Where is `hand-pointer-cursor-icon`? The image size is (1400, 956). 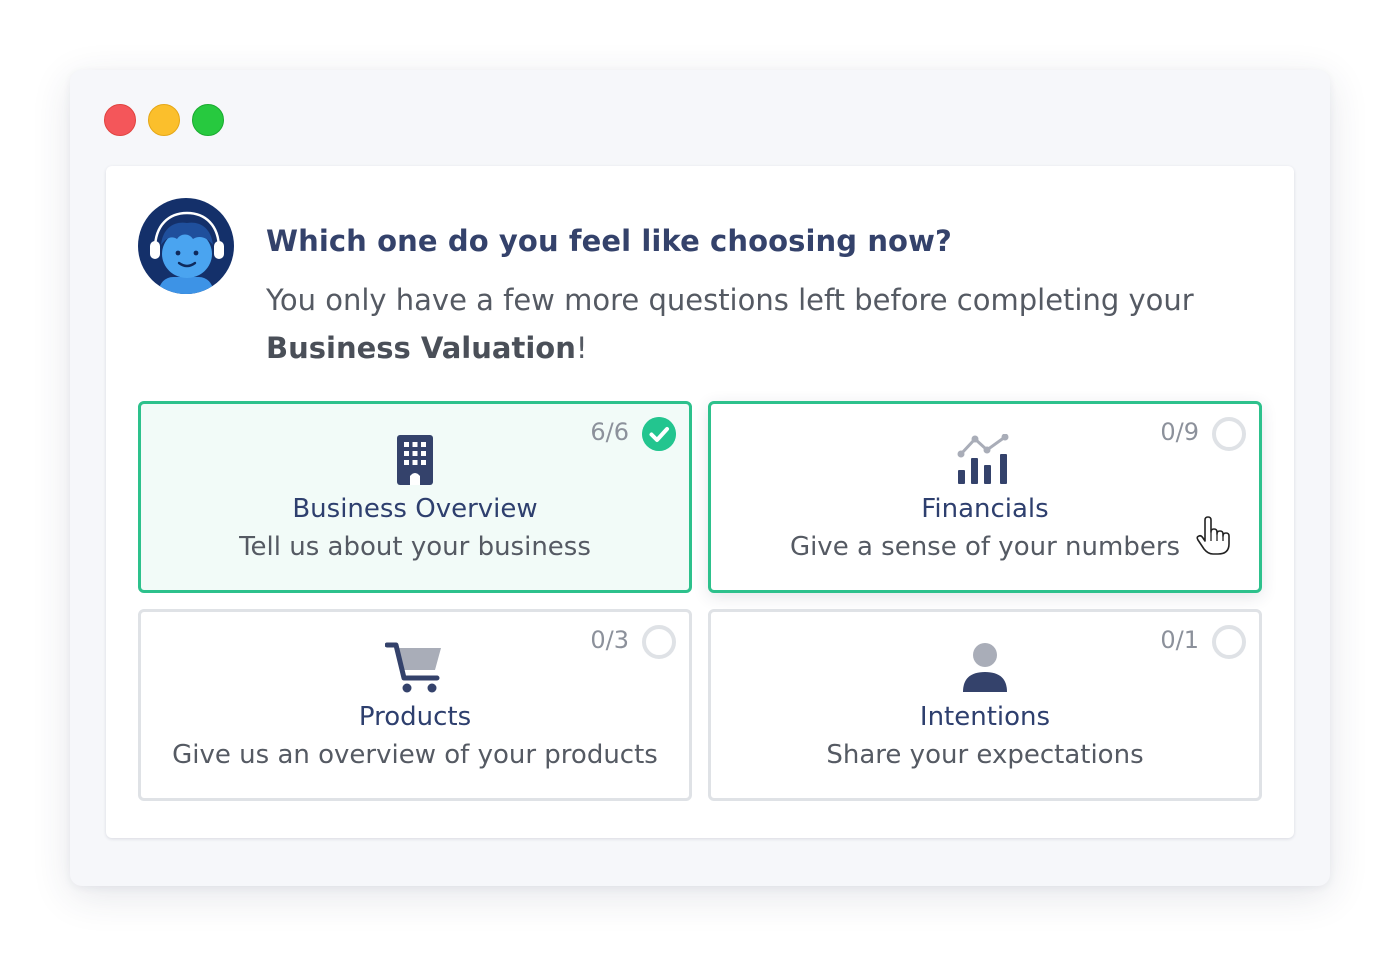
hand-pointer-cursor-icon is located at coordinates (1213, 535).